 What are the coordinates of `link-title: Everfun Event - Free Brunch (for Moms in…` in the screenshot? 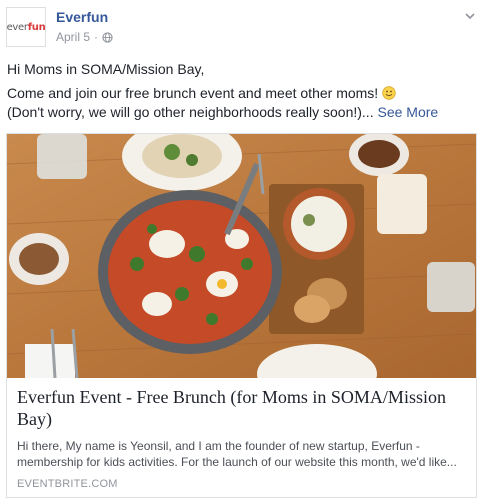 It's located at (237, 408).